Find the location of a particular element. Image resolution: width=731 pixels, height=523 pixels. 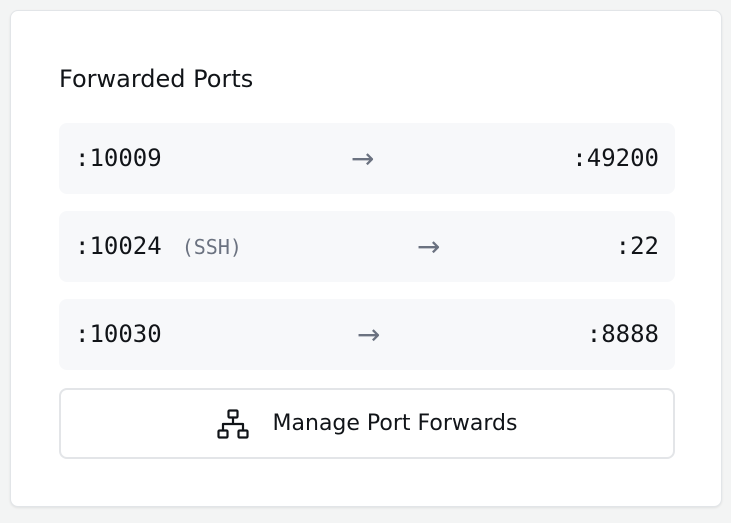

remote-port: :22 is located at coordinates (637, 246).